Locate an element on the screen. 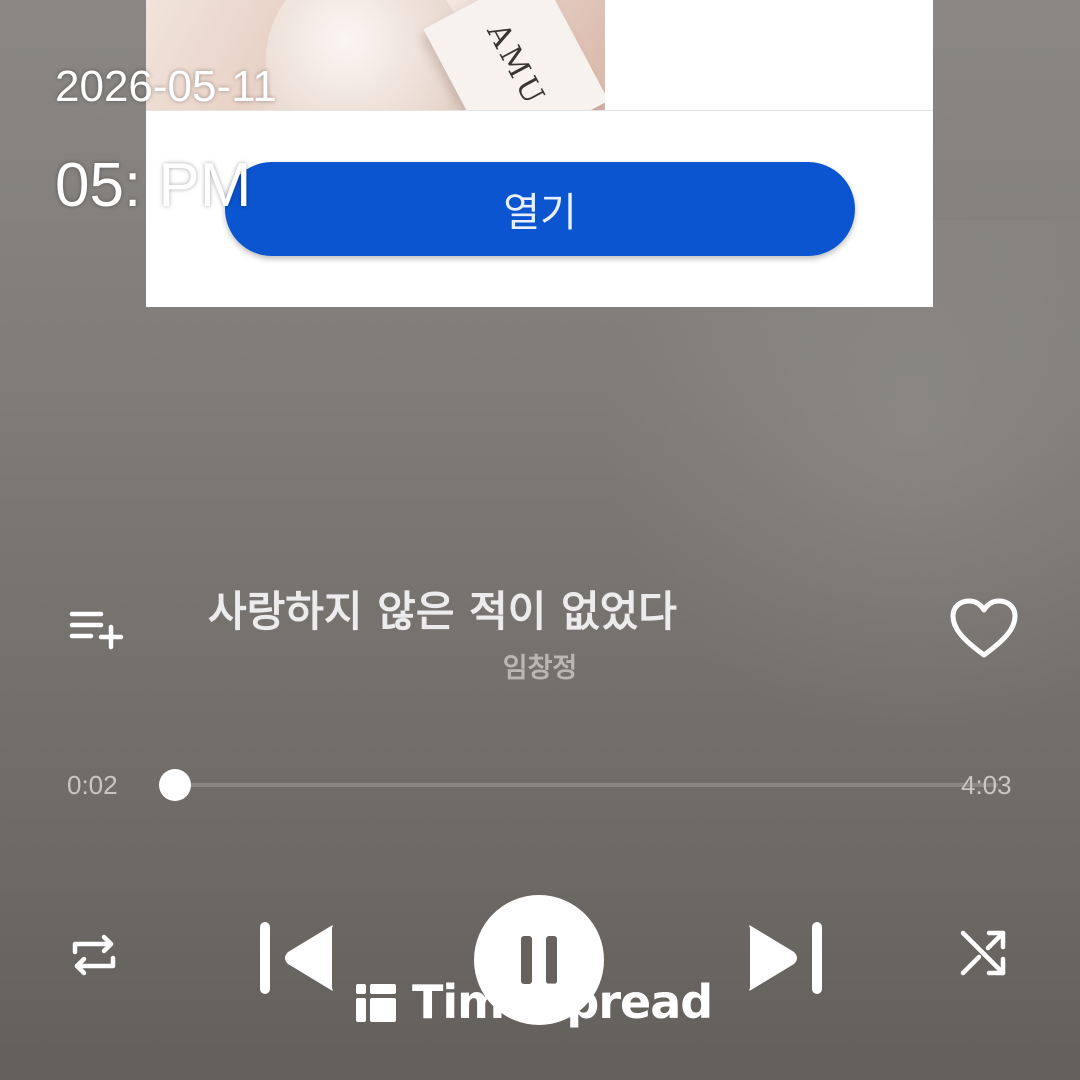 The height and width of the screenshot is (1080, 1080). watermark-logo-icon is located at coordinates (376, 1003).